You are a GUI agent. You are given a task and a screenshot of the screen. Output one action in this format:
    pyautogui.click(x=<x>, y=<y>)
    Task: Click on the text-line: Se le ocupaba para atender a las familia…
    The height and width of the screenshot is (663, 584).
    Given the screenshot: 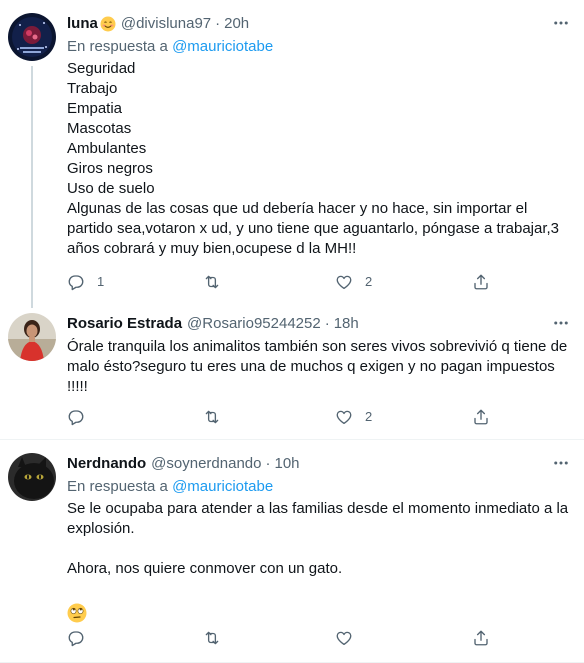 What is the action you would take?
    pyautogui.click(x=318, y=508)
    